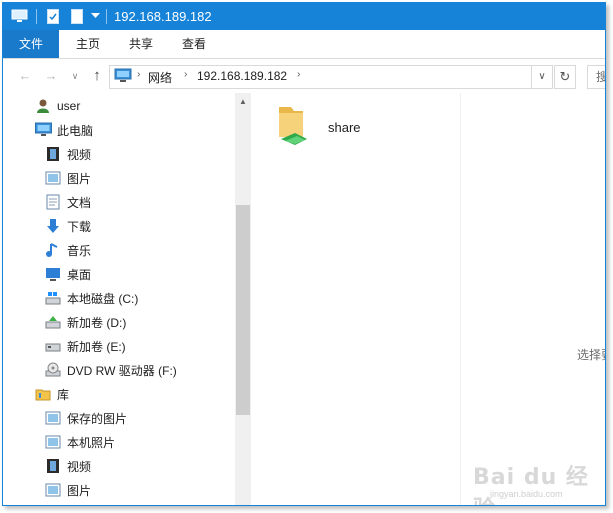 This screenshot has height=513, width=613. I want to click on nav-item-pictures: 图片, so click(68, 178).